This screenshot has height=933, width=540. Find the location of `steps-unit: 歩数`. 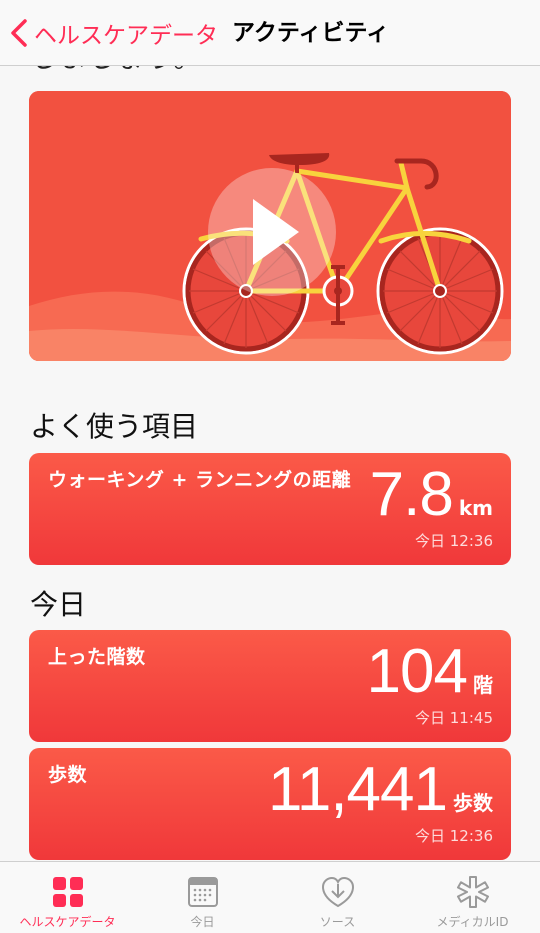

steps-unit: 歩数 is located at coordinates (473, 803).